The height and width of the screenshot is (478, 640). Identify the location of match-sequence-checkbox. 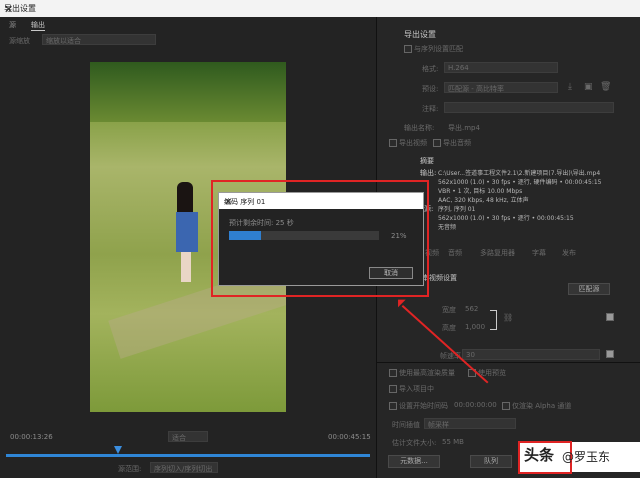
(408, 49).